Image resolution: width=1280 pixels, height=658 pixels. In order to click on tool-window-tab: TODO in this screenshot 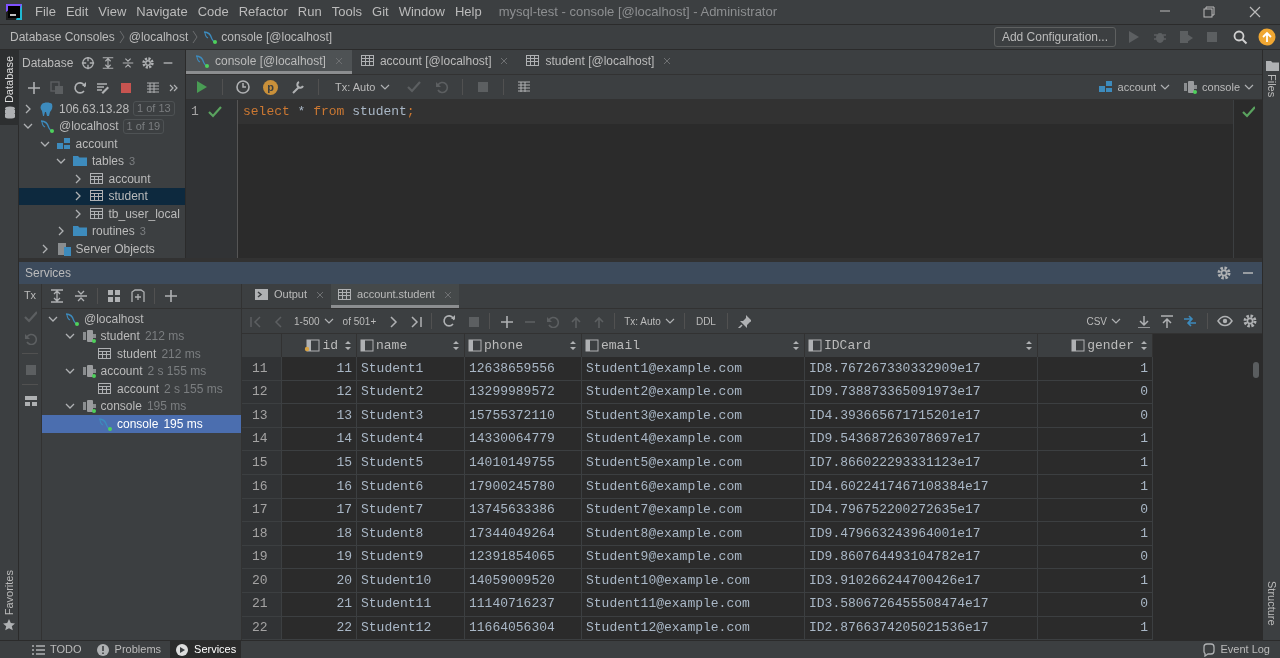, I will do `click(56, 649)`.